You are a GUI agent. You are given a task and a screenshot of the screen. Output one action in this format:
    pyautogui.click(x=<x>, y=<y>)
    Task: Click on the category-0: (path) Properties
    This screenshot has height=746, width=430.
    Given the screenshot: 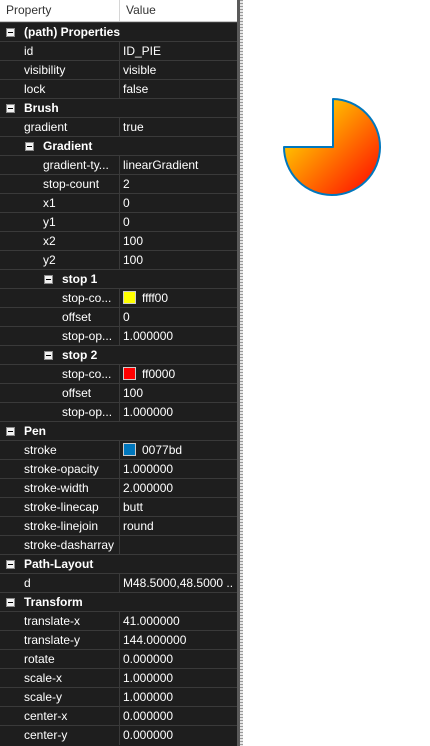 What is the action you would take?
    pyautogui.click(x=118, y=31)
    